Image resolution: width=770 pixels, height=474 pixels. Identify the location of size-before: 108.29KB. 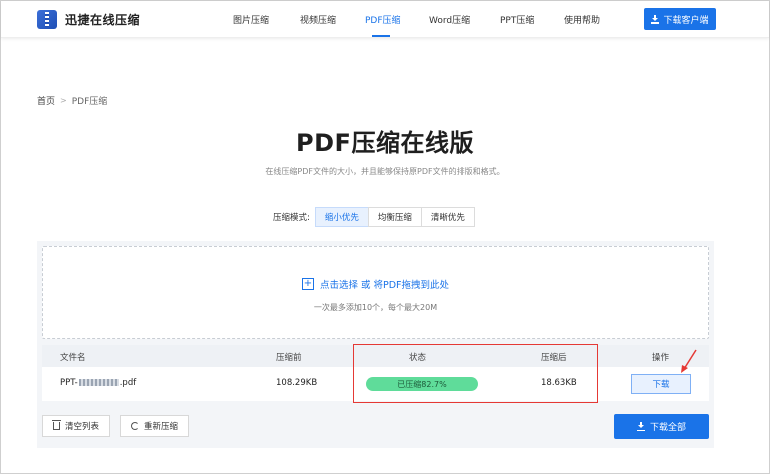
(297, 383).